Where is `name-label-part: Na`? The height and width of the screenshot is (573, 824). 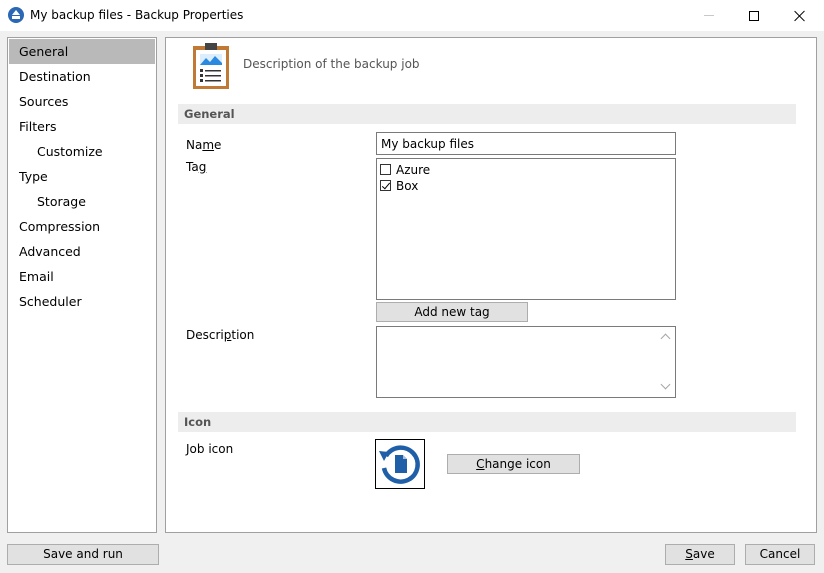 name-label-part: Na is located at coordinates (194, 145).